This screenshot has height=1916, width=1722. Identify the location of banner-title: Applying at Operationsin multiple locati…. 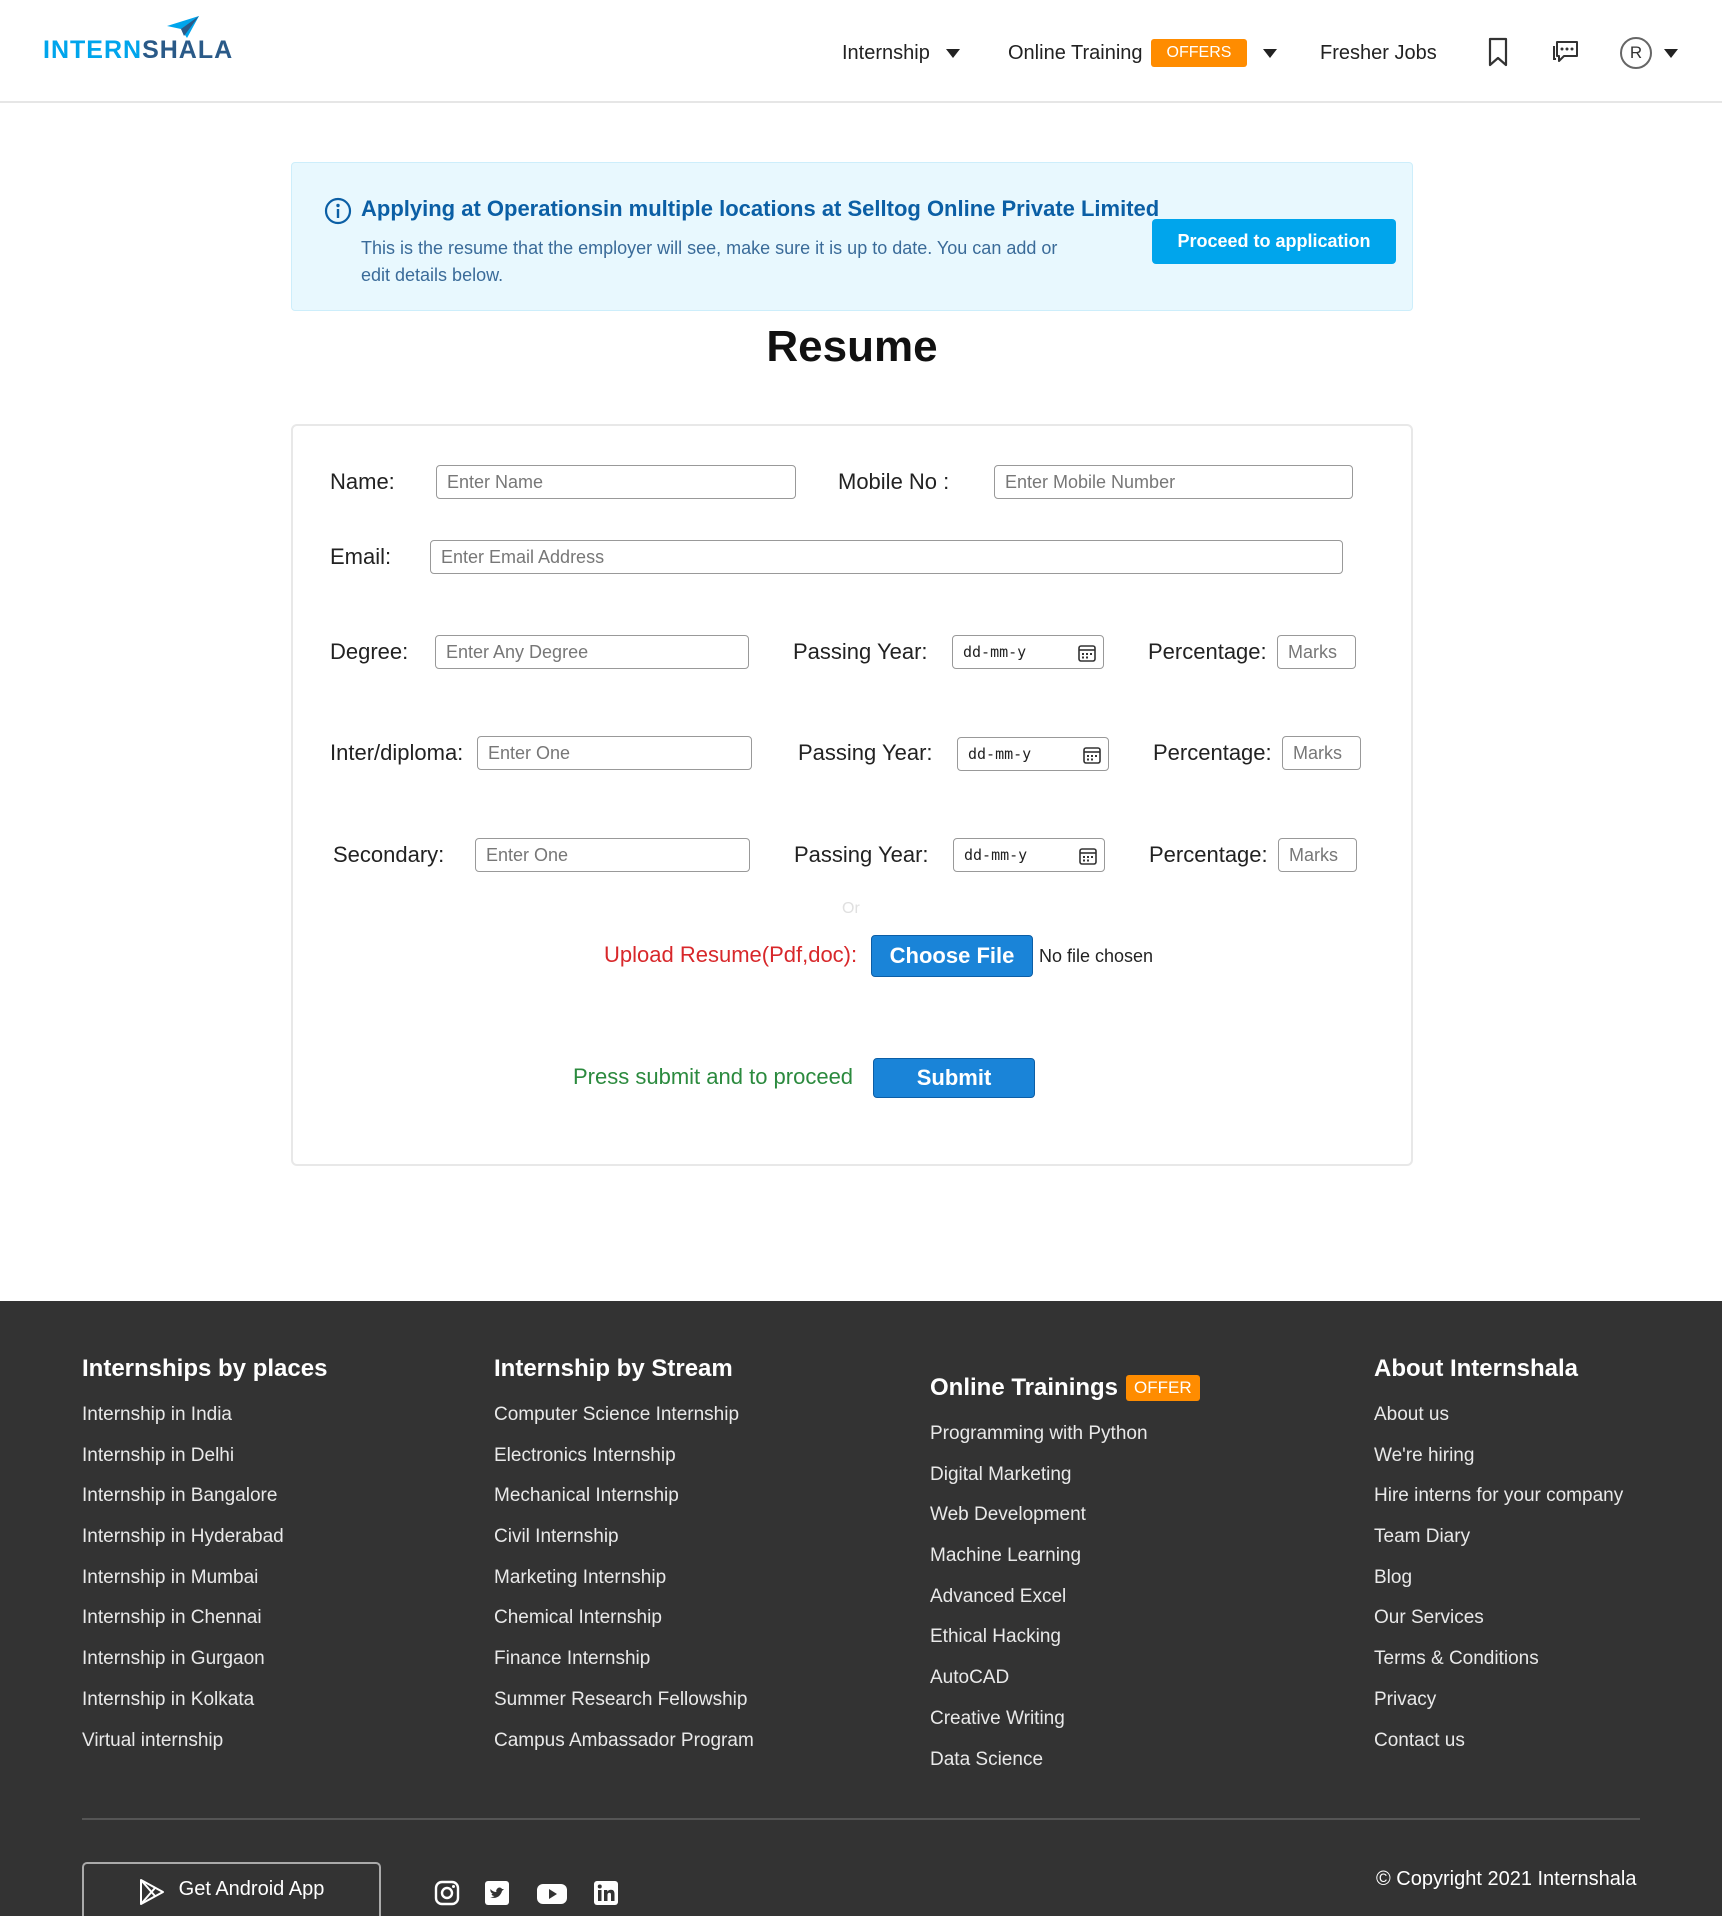
(760, 208).